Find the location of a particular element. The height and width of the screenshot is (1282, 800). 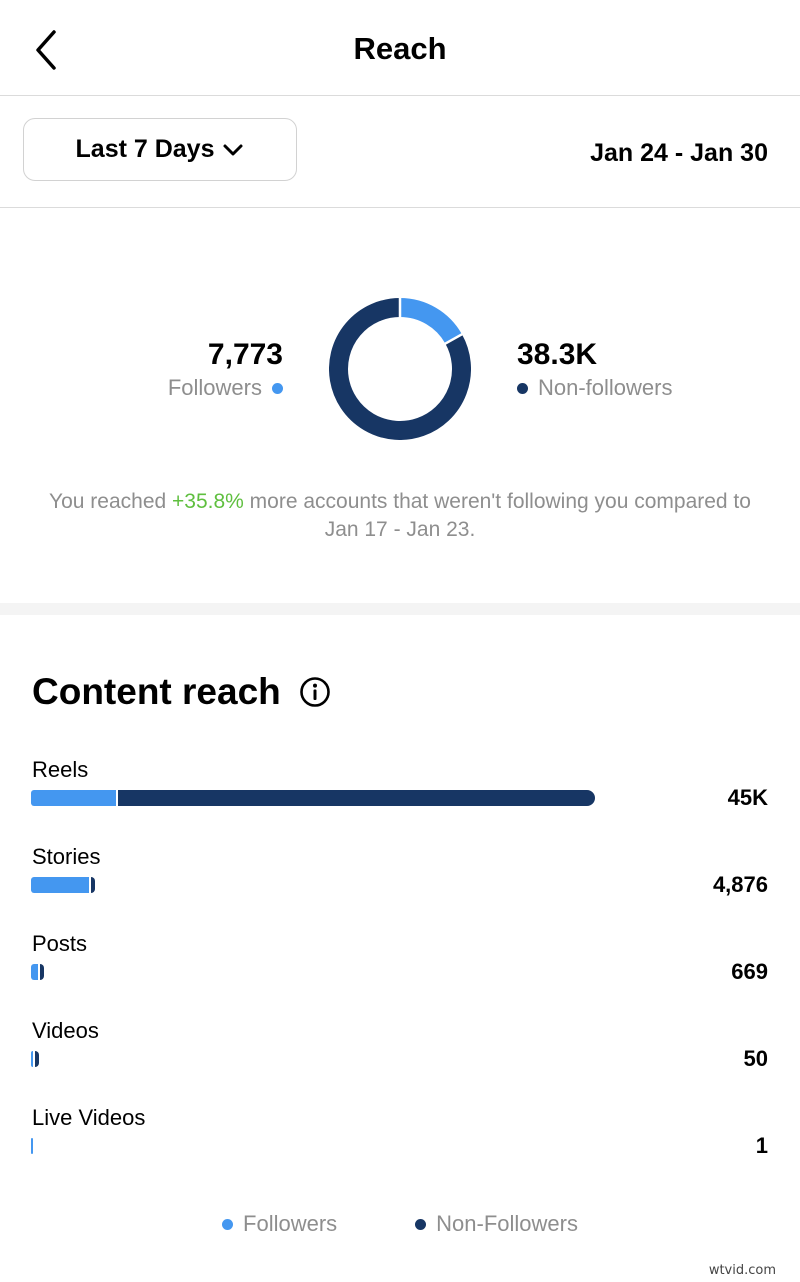

content-reach-row: Reels 45K is located at coordinates (400, 797).